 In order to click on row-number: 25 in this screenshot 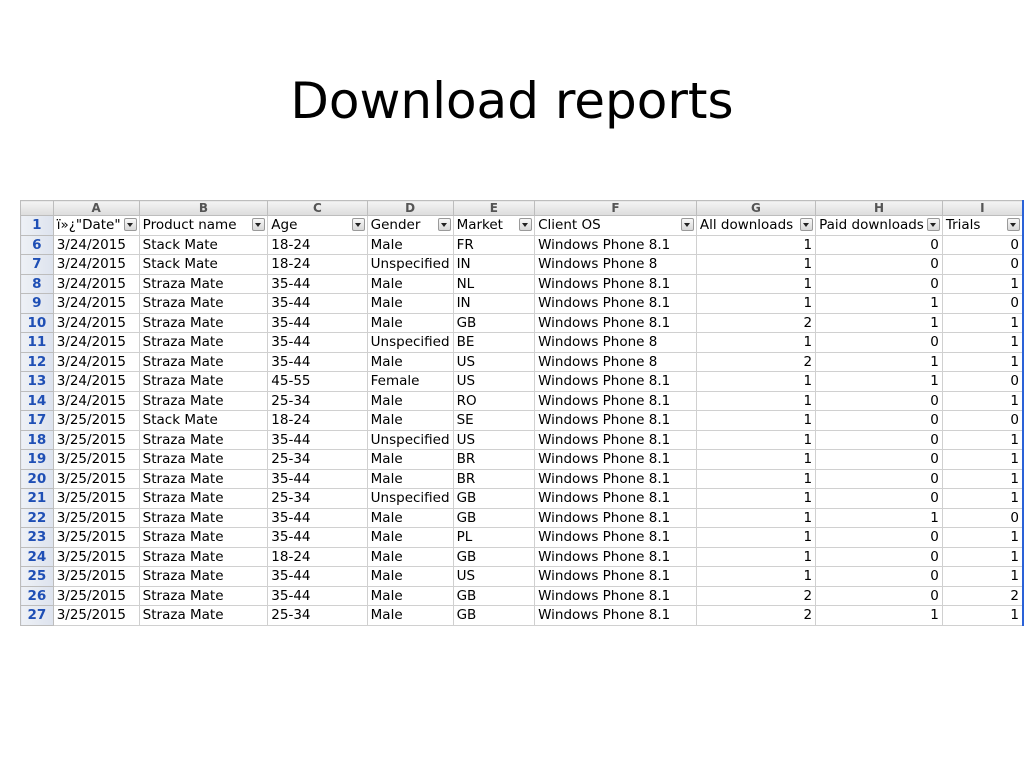, I will do `click(37, 576)`.